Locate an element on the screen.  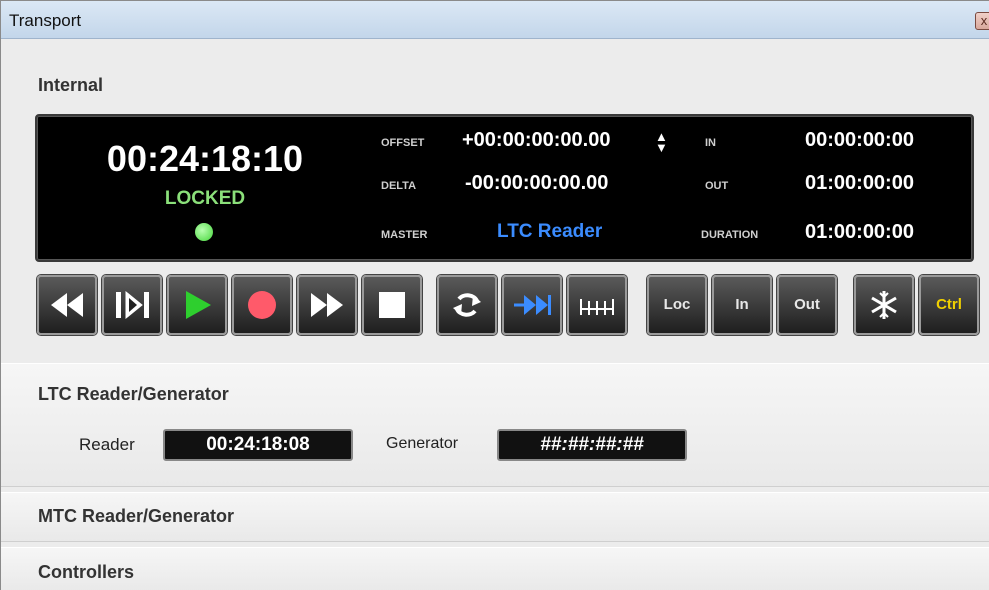
play-icon is located at coordinates (198, 305).